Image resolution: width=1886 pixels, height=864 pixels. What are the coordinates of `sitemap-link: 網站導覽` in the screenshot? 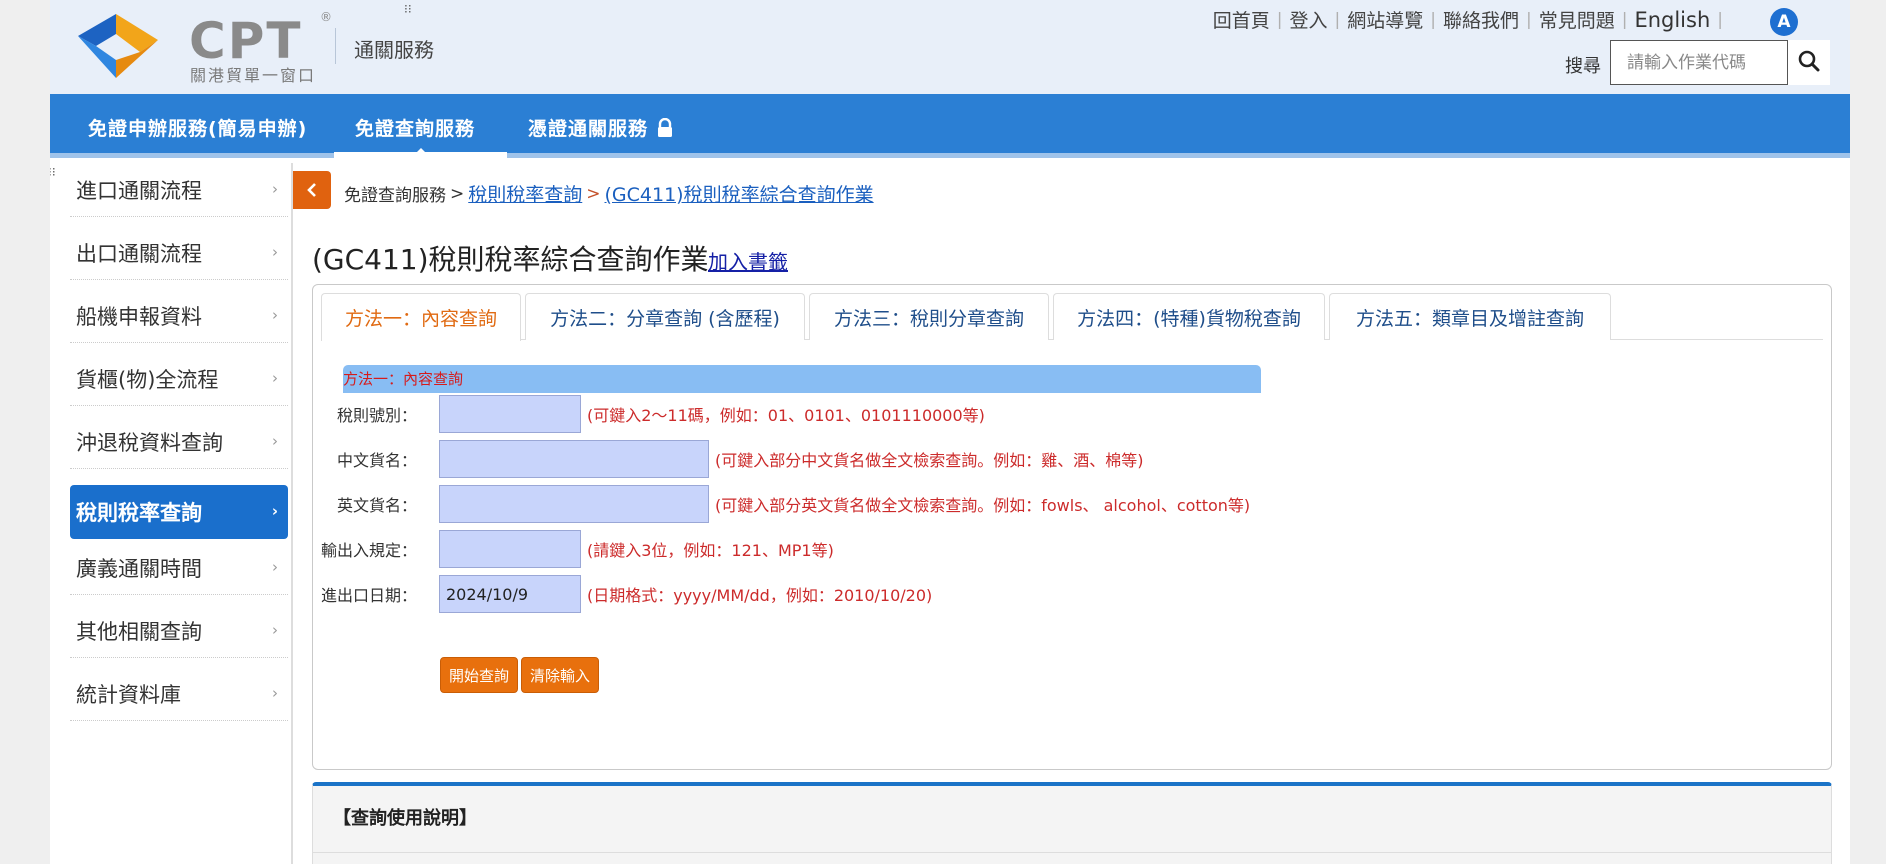 It's located at (1385, 19).